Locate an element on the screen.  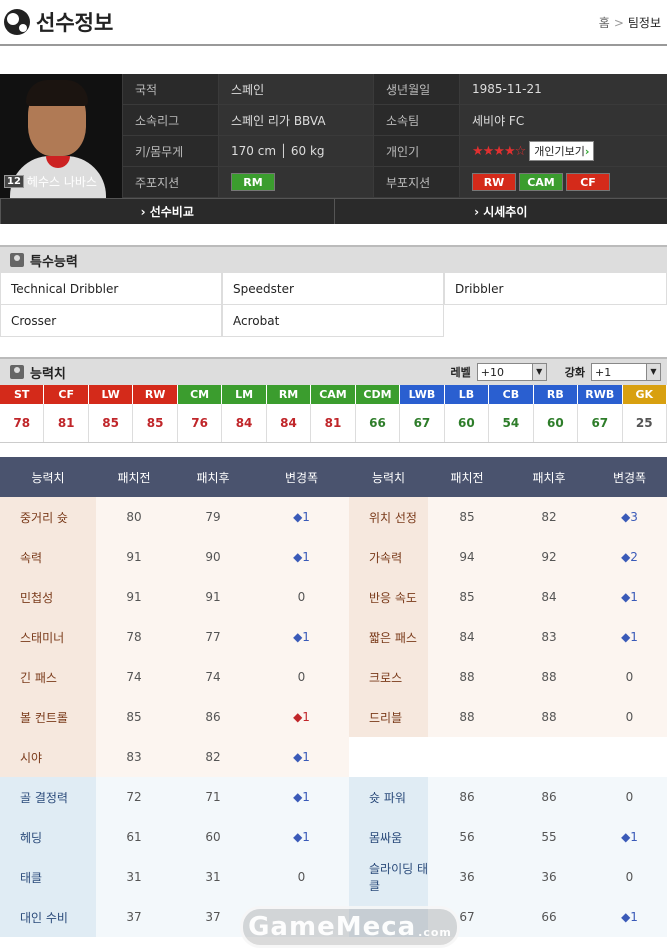
compare-button: › 선수비교 is located at coordinates (167, 211).